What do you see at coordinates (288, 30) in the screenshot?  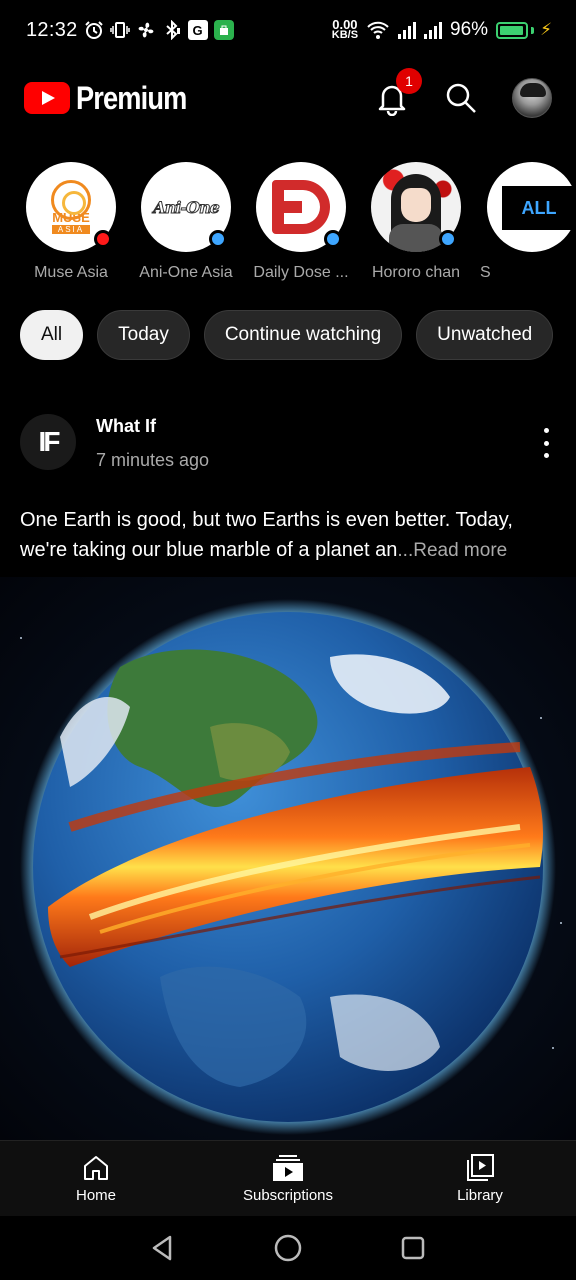 I see `status-bar: 12:32 G 0.00 KB/S 96% ⚡` at bounding box center [288, 30].